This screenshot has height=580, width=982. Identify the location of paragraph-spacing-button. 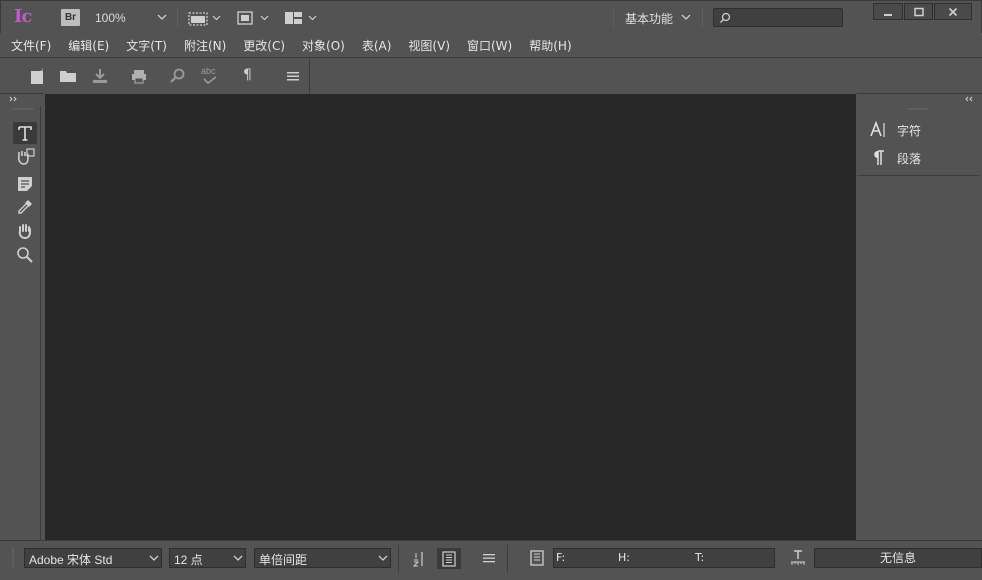
(419, 558).